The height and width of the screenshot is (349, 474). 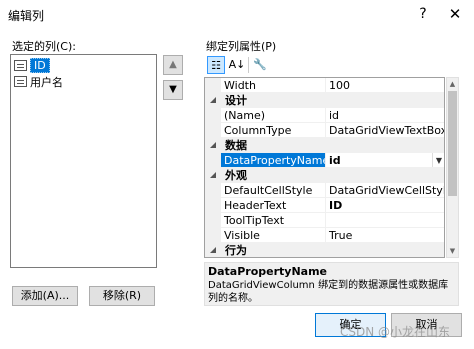 I want to click on list-item: 用户名, so click(x=38, y=81).